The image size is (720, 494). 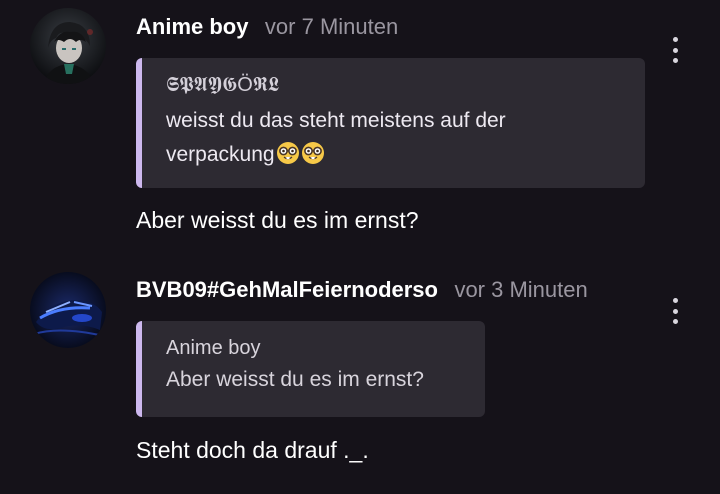 What do you see at coordinates (192, 26) in the screenshot?
I see `comment-author: Anime boy` at bounding box center [192, 26].